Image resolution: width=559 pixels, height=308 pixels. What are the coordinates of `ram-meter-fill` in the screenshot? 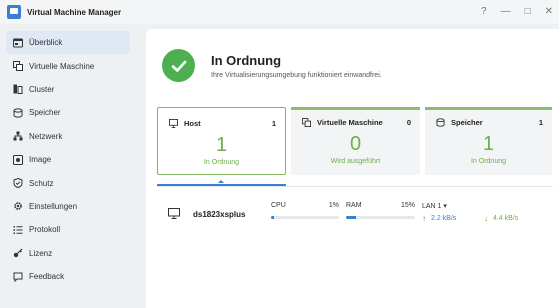 It's located at (351, 217).